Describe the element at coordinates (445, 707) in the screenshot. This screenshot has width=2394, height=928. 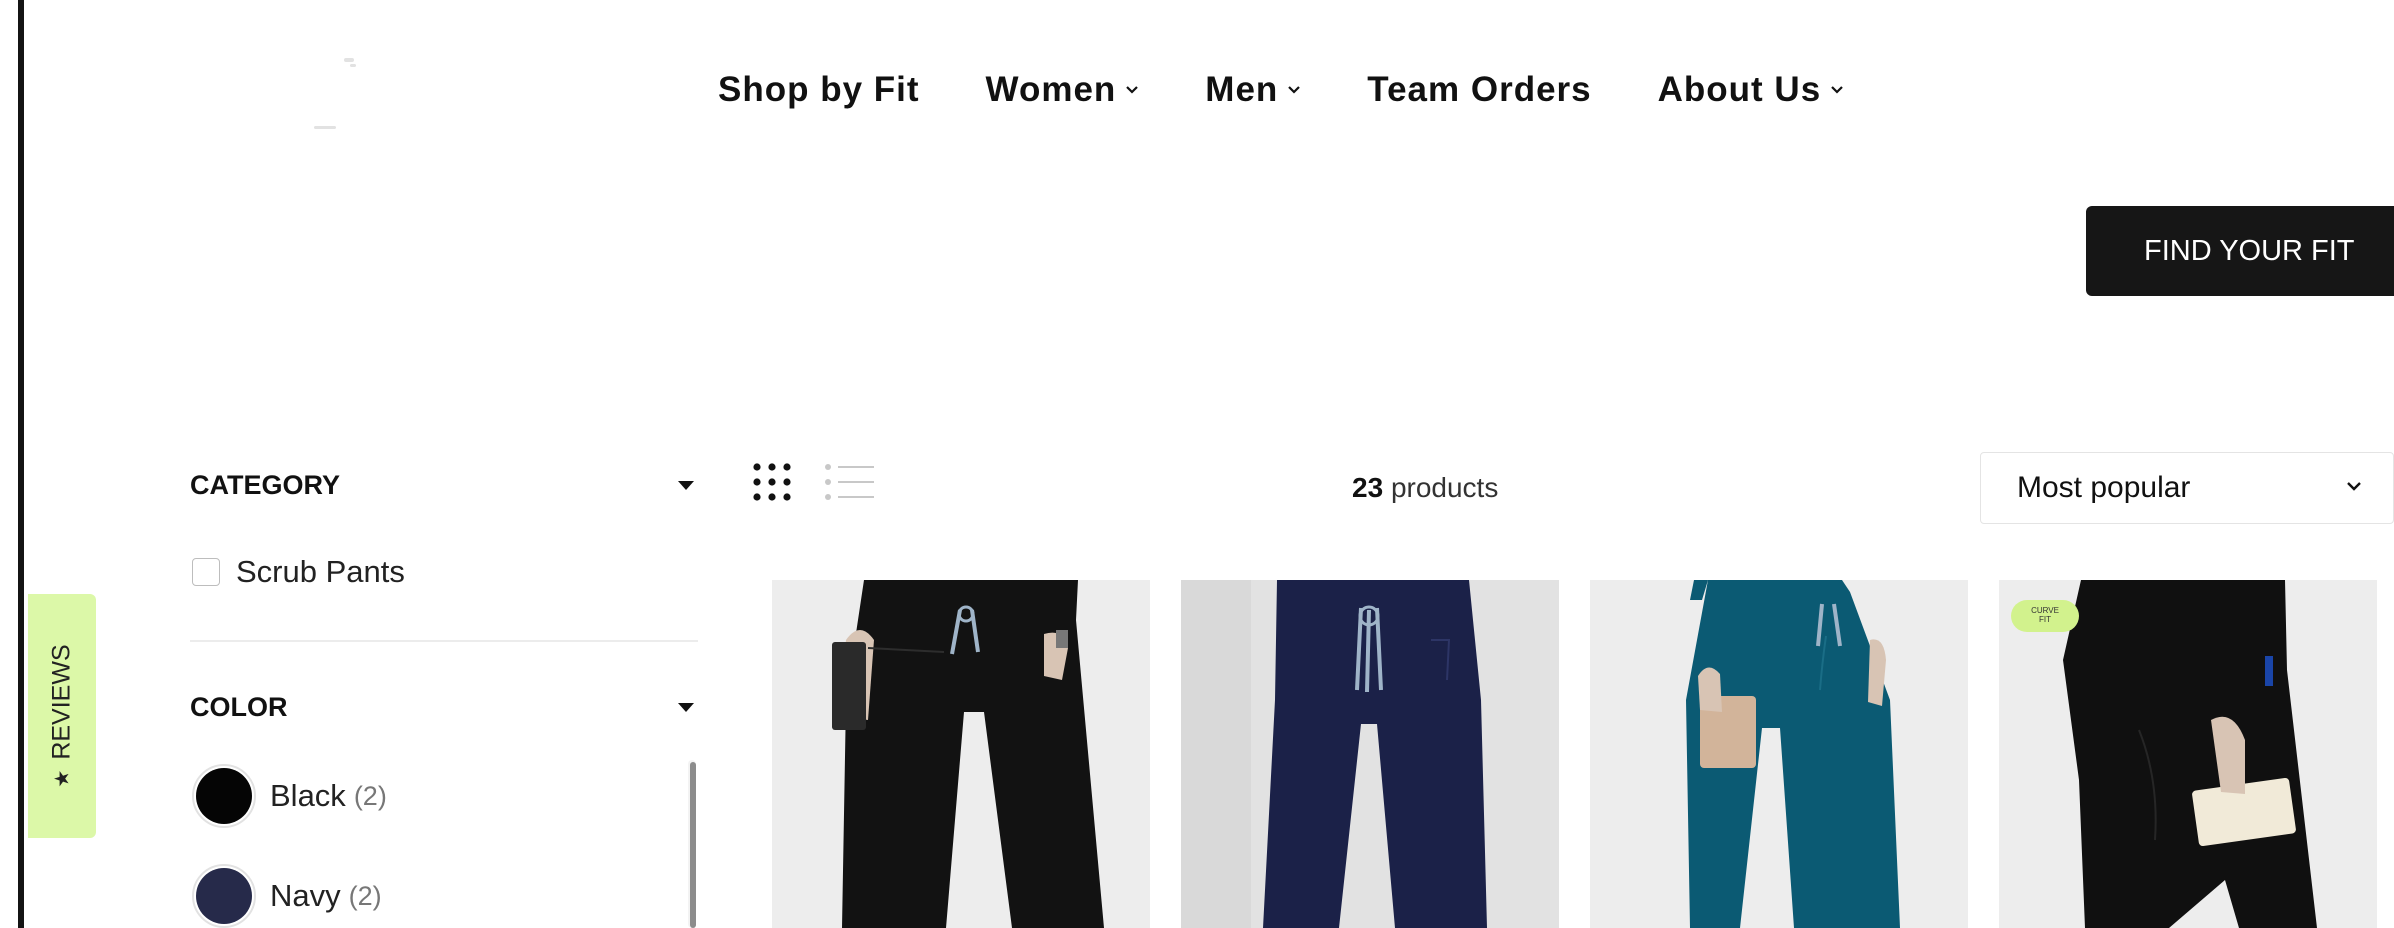
I see `color-filter-header: COLOR` at that location.